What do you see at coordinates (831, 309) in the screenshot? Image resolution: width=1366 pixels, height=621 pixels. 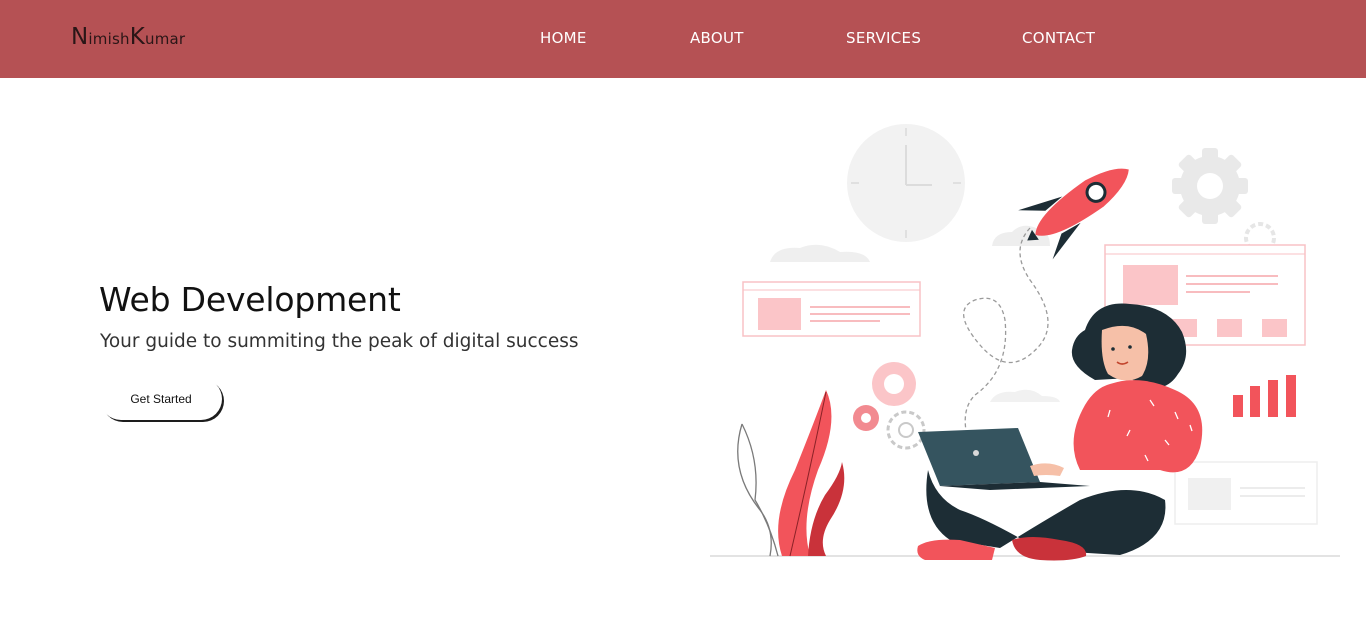 I see `browser-window-icon` at bounding box center [831, 309].